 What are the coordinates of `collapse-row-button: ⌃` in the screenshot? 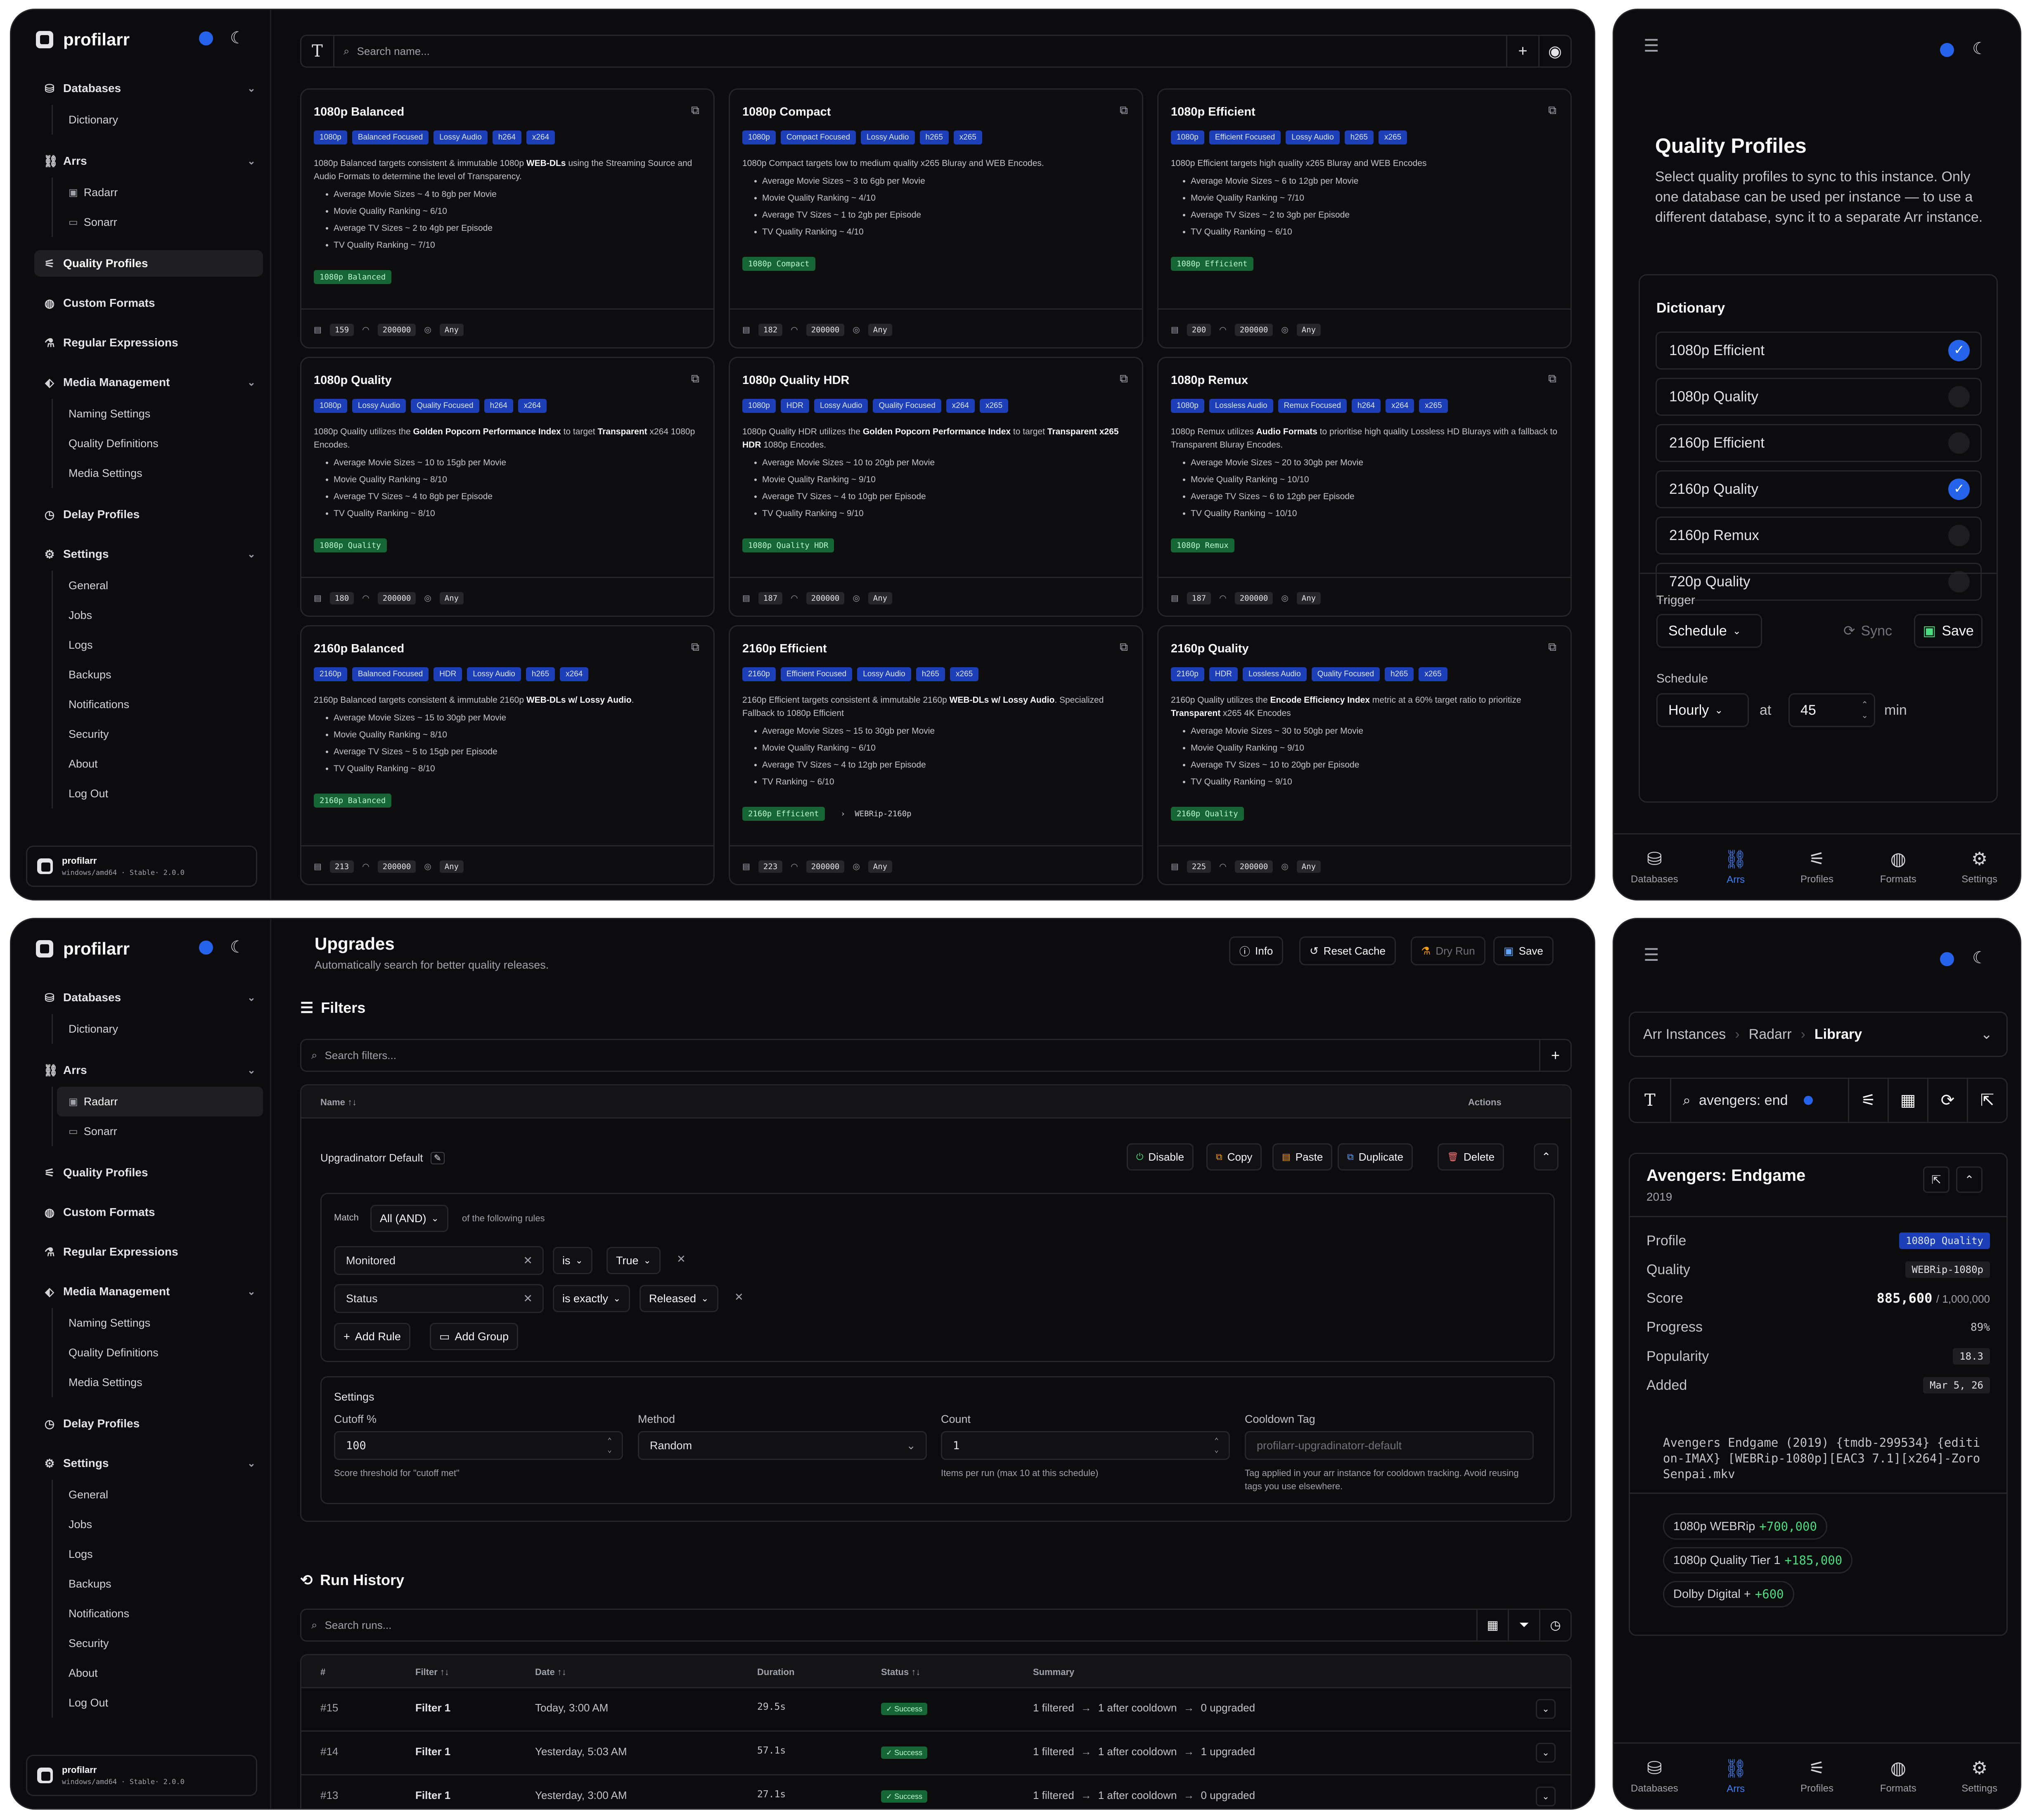 It's located at (1546, 1157).